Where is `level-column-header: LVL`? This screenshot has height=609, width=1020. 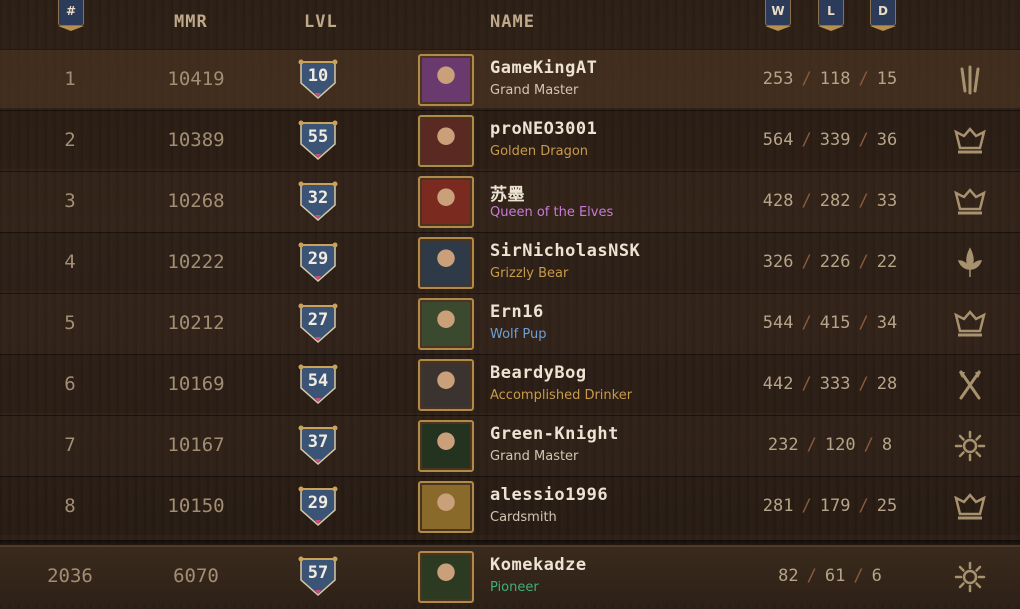
level-column-header: LVL is located at coordinates (321, 22).